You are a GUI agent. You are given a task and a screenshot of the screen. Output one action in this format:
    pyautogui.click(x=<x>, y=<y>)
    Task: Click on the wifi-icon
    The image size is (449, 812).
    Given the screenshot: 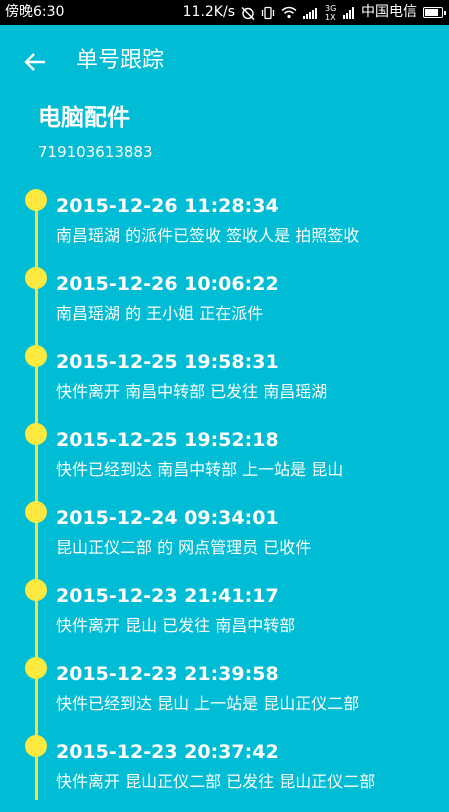 What is the action you would take?
    pyautogui.click(x=289, y=12)
    